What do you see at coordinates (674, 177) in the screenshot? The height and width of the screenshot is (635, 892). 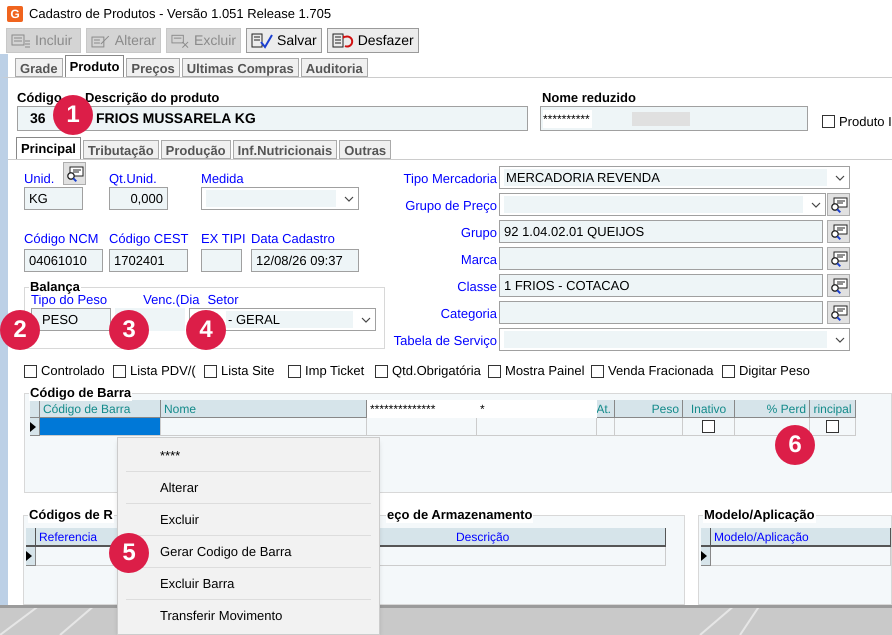 I see `dropdown-field: MERCADORIA REVENDA` at bounding box center [674, 177].